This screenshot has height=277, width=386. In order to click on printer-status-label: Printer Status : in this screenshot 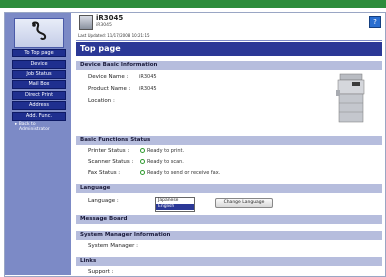, I will do `click(109, 151)`.